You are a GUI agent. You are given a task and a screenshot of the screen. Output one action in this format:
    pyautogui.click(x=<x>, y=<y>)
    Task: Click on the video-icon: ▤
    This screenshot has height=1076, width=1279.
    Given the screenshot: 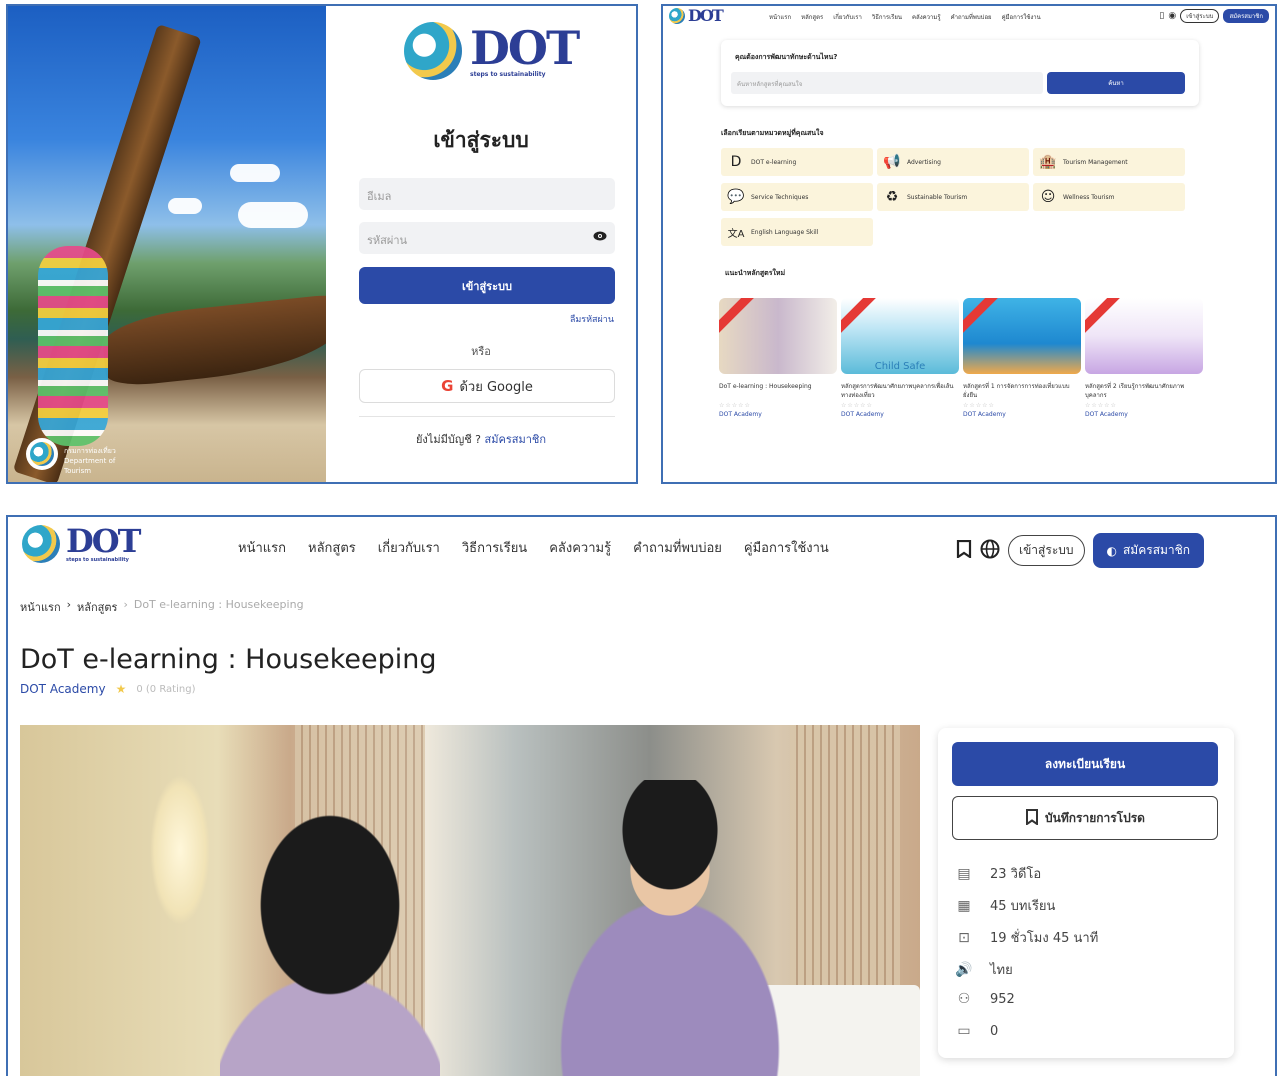 What is the action you would take?
    pyautogui.click(x=964, y=873)
    